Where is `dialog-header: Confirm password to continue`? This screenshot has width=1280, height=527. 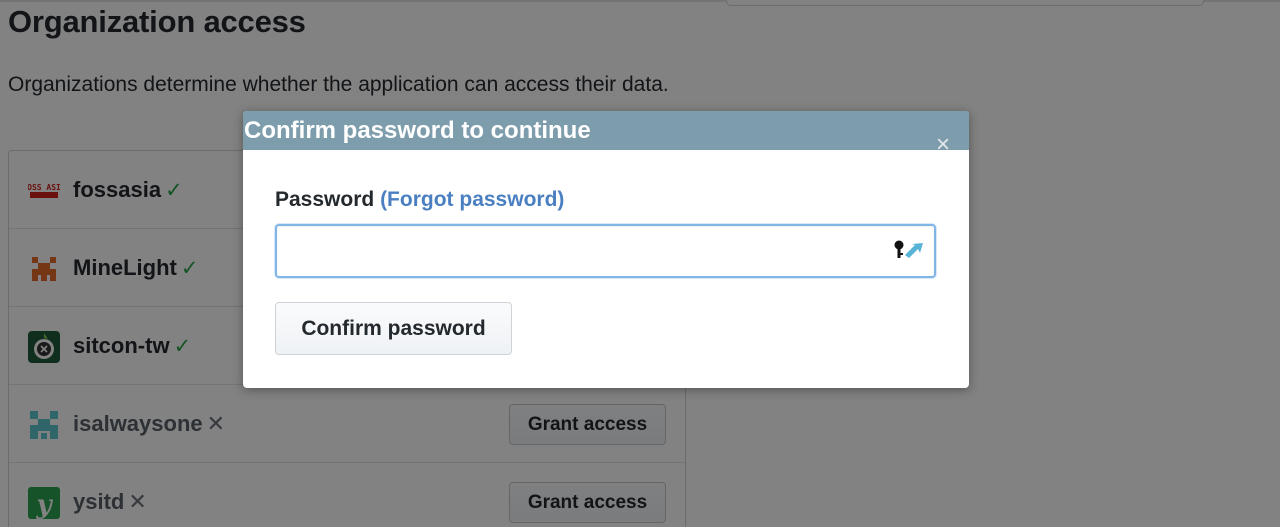
dialog-header: Confirm password to continue is located at coordinates (606, 130).